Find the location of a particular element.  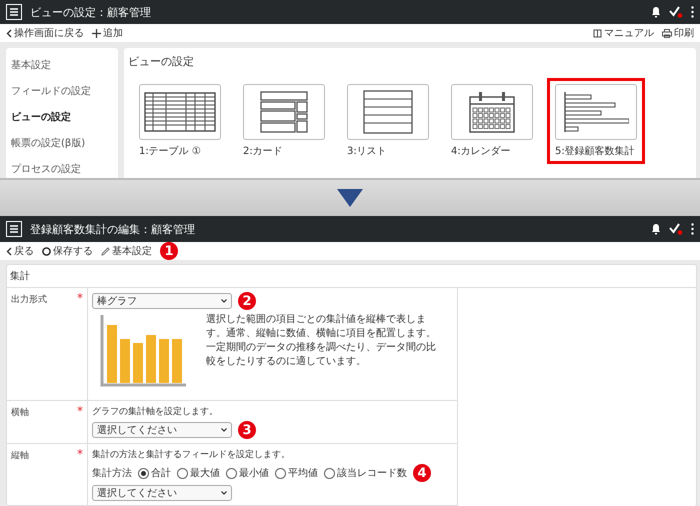

section-title: 集計 is located at coordinates (351, 276).